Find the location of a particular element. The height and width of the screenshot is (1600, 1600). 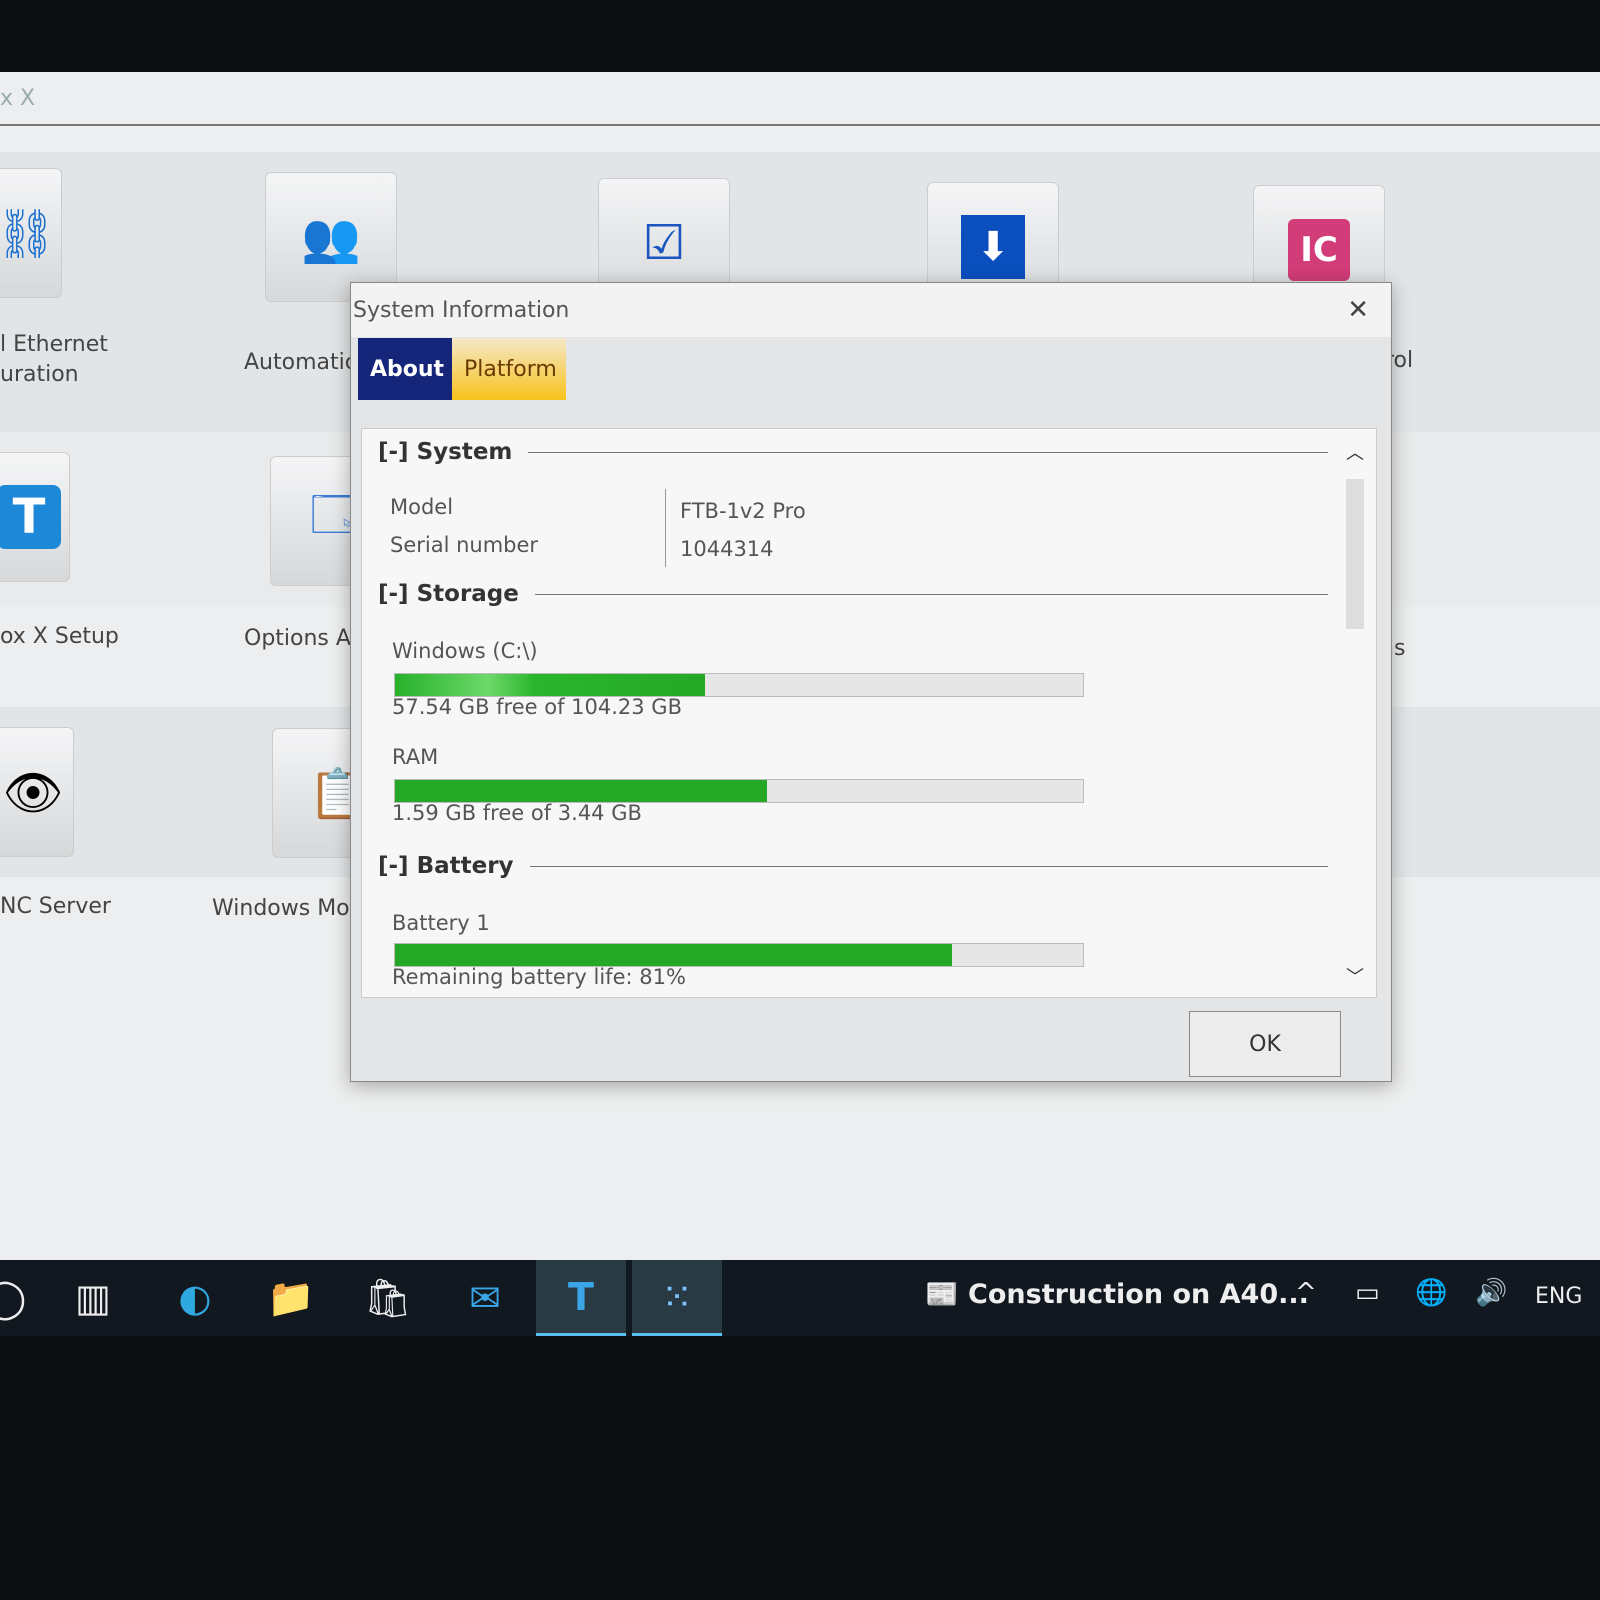

close-icon: ✕ is located at coordinates (1358, 310).